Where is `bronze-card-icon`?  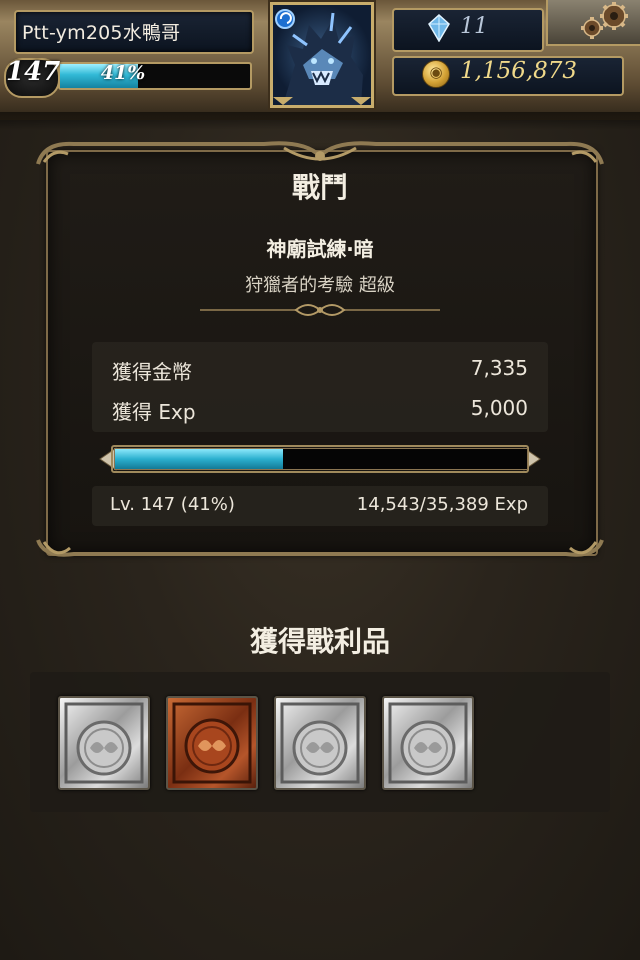
bronze-card-icon is located at coordinates (212, 743).